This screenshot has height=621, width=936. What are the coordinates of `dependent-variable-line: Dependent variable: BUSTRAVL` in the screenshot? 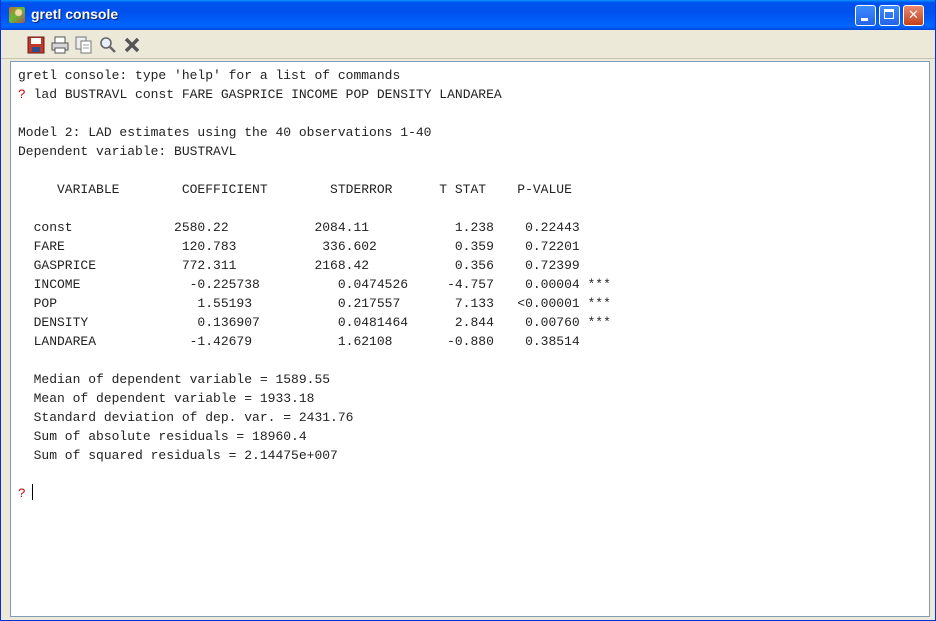 It's located at (127, 151).